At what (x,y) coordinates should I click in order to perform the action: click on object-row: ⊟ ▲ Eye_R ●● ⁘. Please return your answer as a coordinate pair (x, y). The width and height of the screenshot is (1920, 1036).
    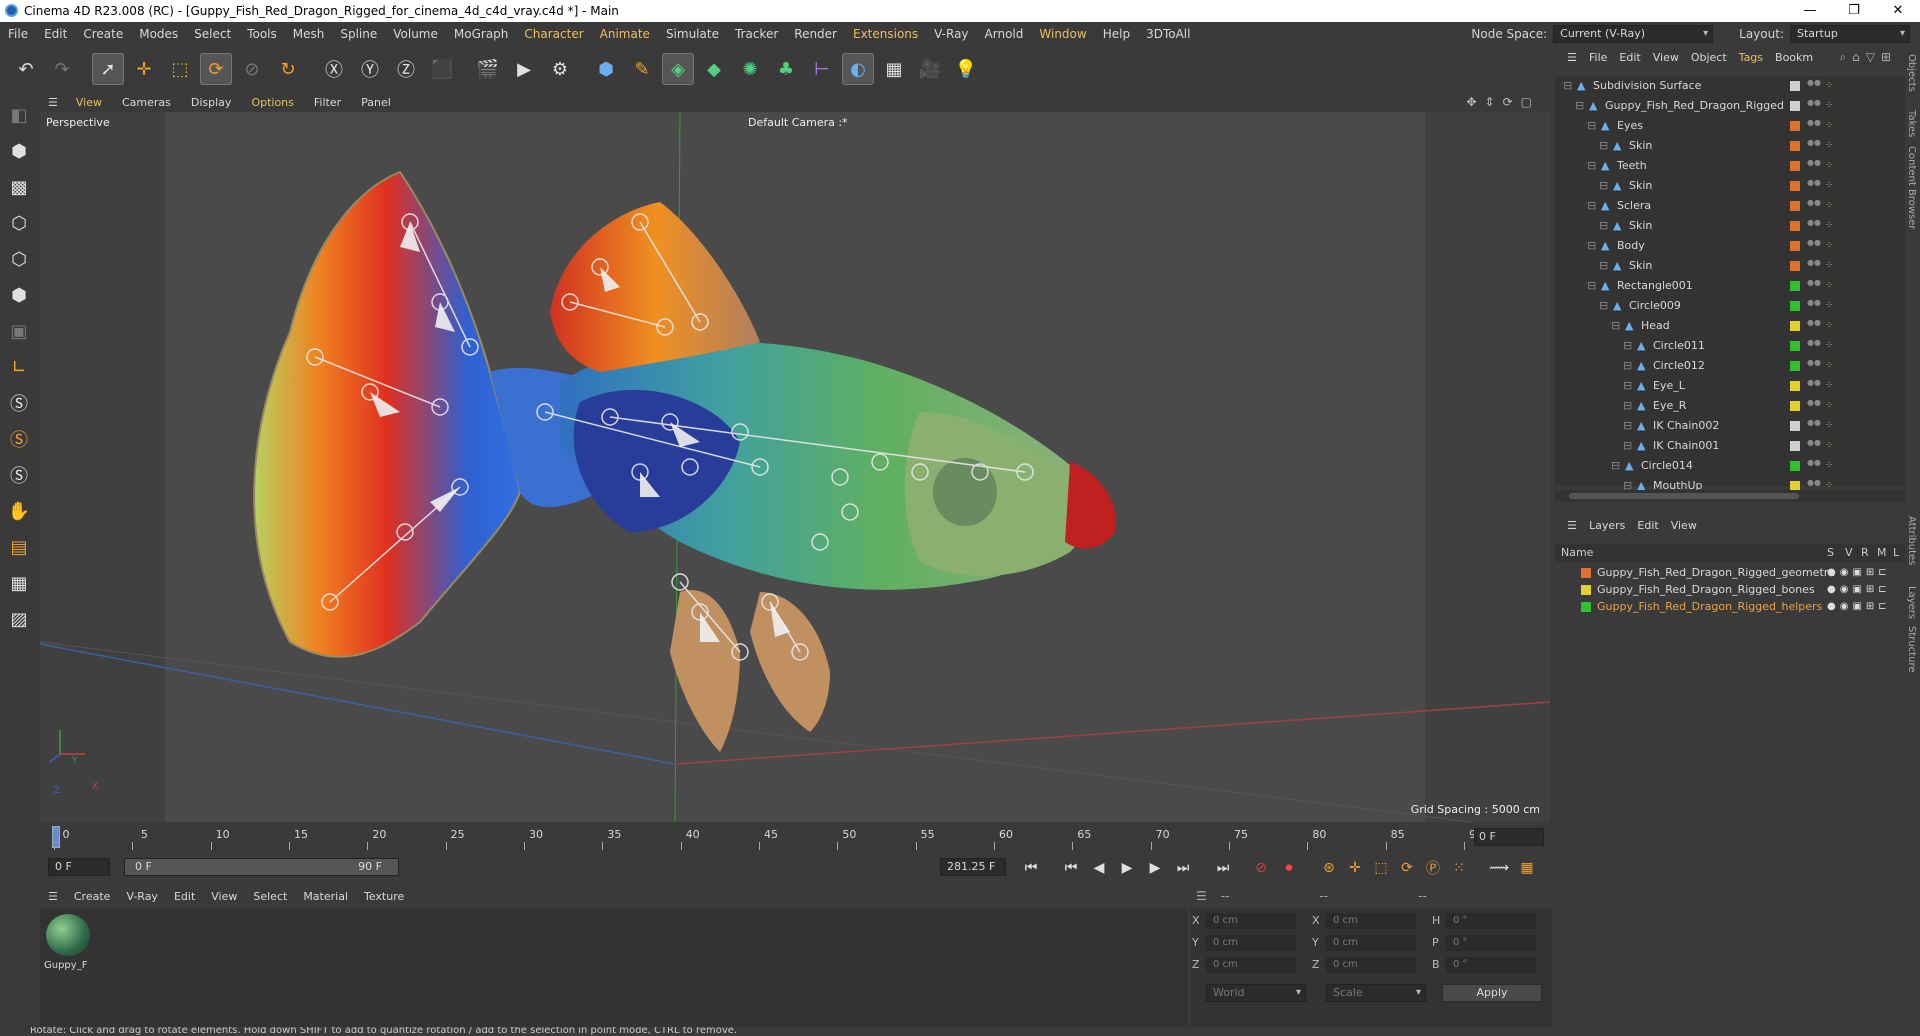
    Looking at the image, I should click on (1730, 406).